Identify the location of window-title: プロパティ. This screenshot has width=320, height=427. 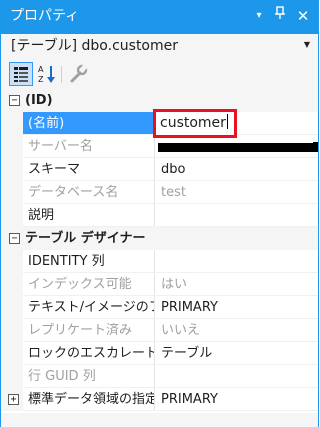
(45, 16).